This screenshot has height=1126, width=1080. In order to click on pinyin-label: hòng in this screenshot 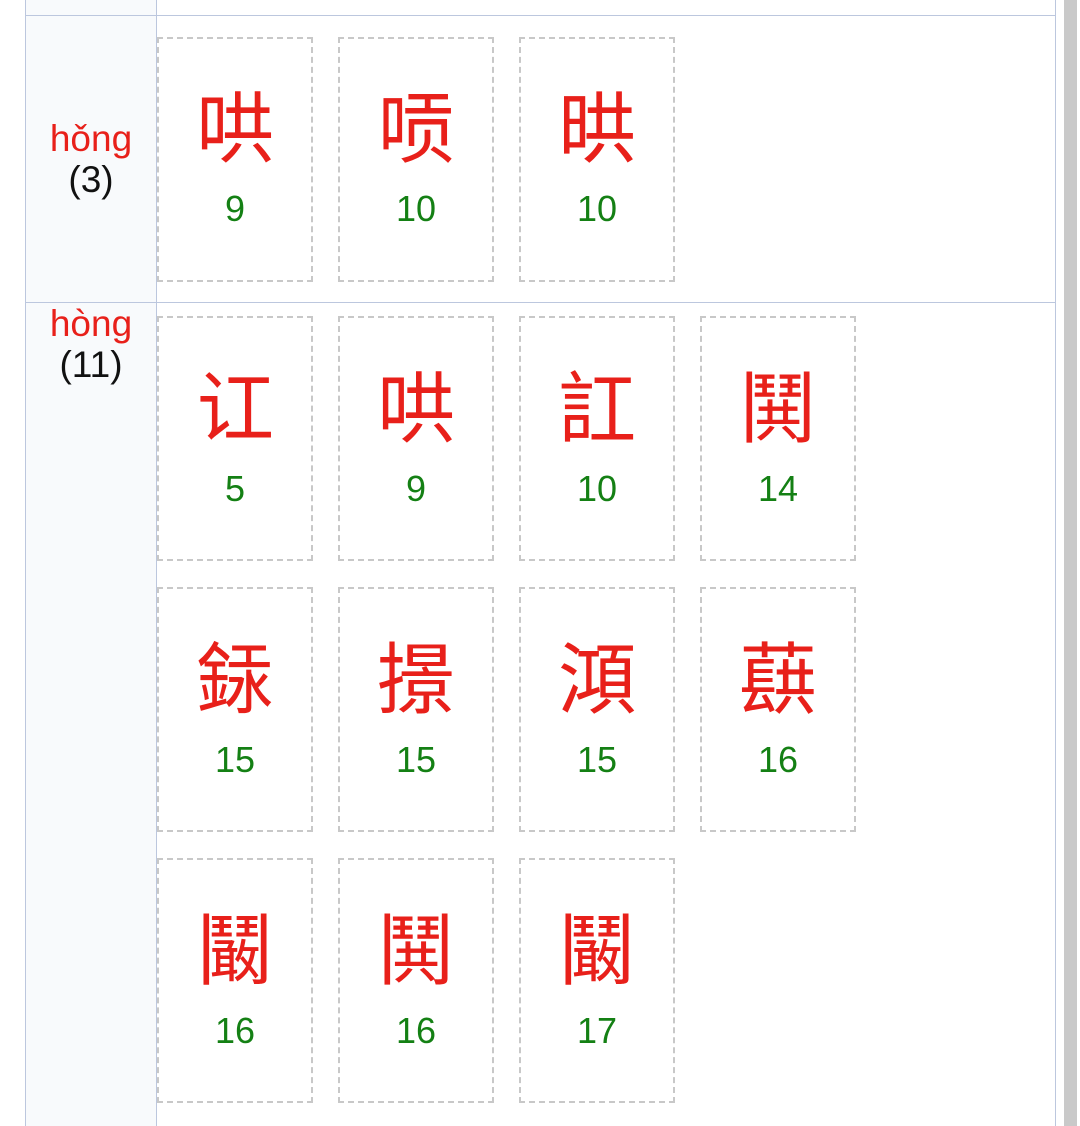, I will do `click(91, 323)`.